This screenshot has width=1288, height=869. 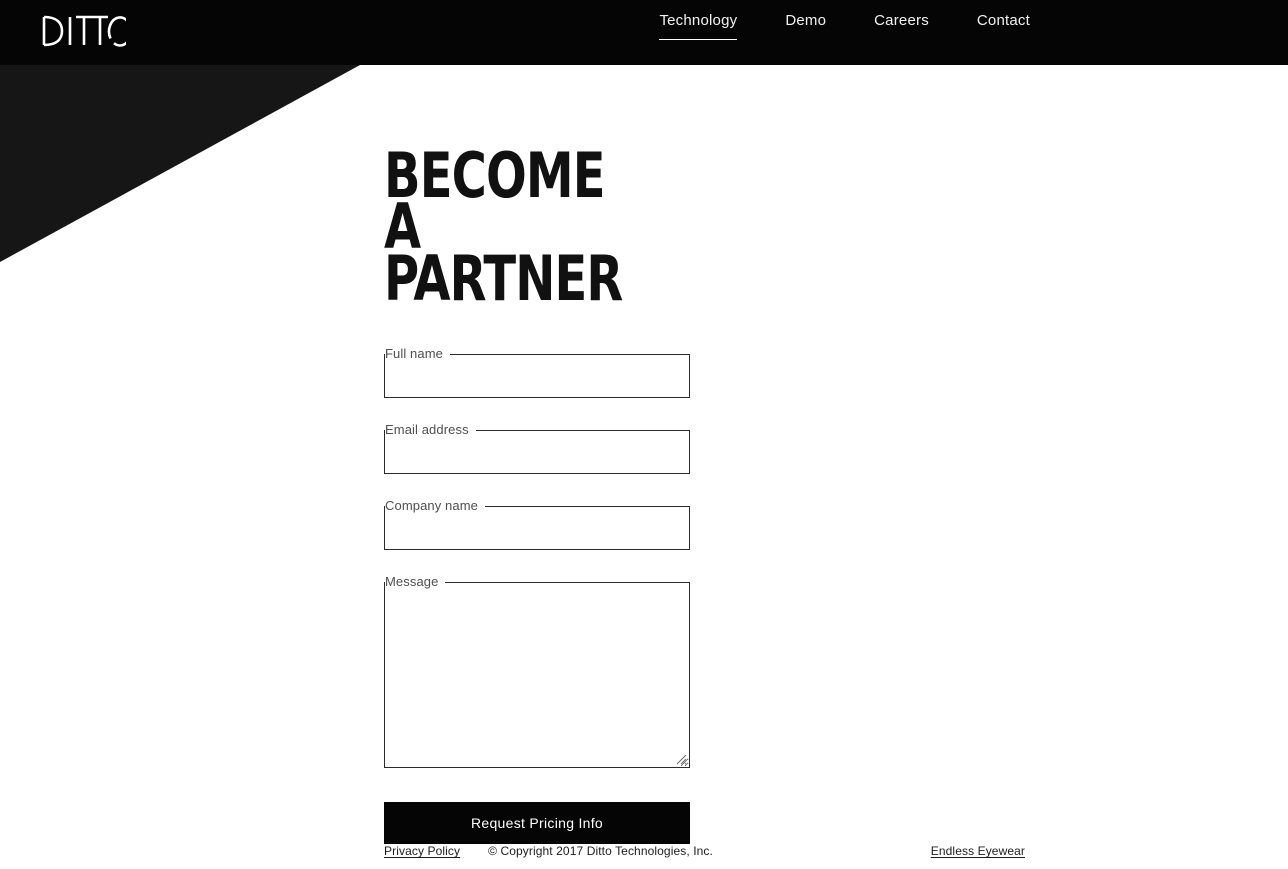 I want to click on privacy-policy-link: Privacy Policy, so click(x=422, y=851).